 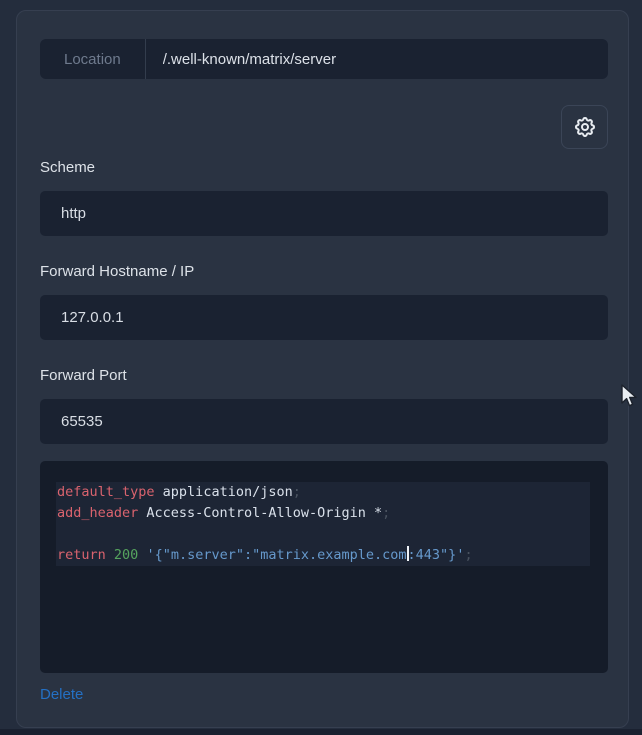 I want to click on forward-hostname-label: Forward Hostname / IP, so click(x=117, y=271).